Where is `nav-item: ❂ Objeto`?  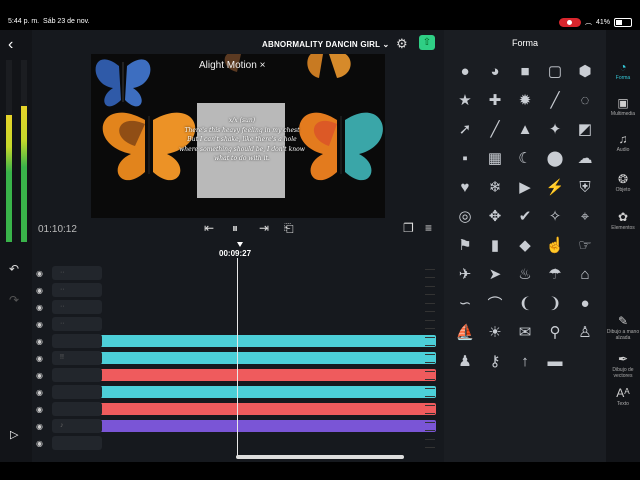 nav-item: ❂ Objeto is located at coordinates (623, 182).